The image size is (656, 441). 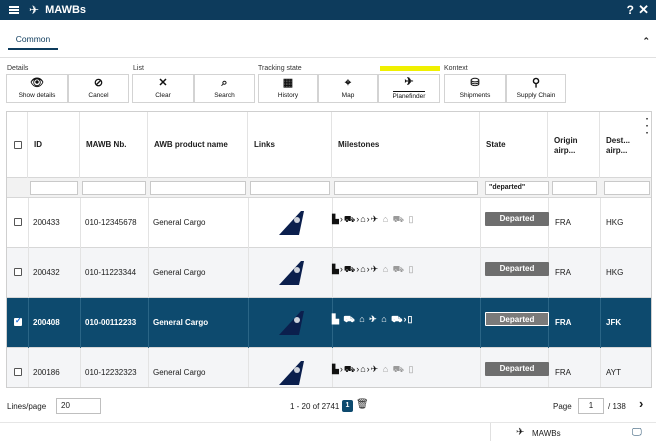 What do you see at coordinates (78, 406) in the screenshot?
I see `lines-per-page-input: 20` at bounding box center [78, 406].